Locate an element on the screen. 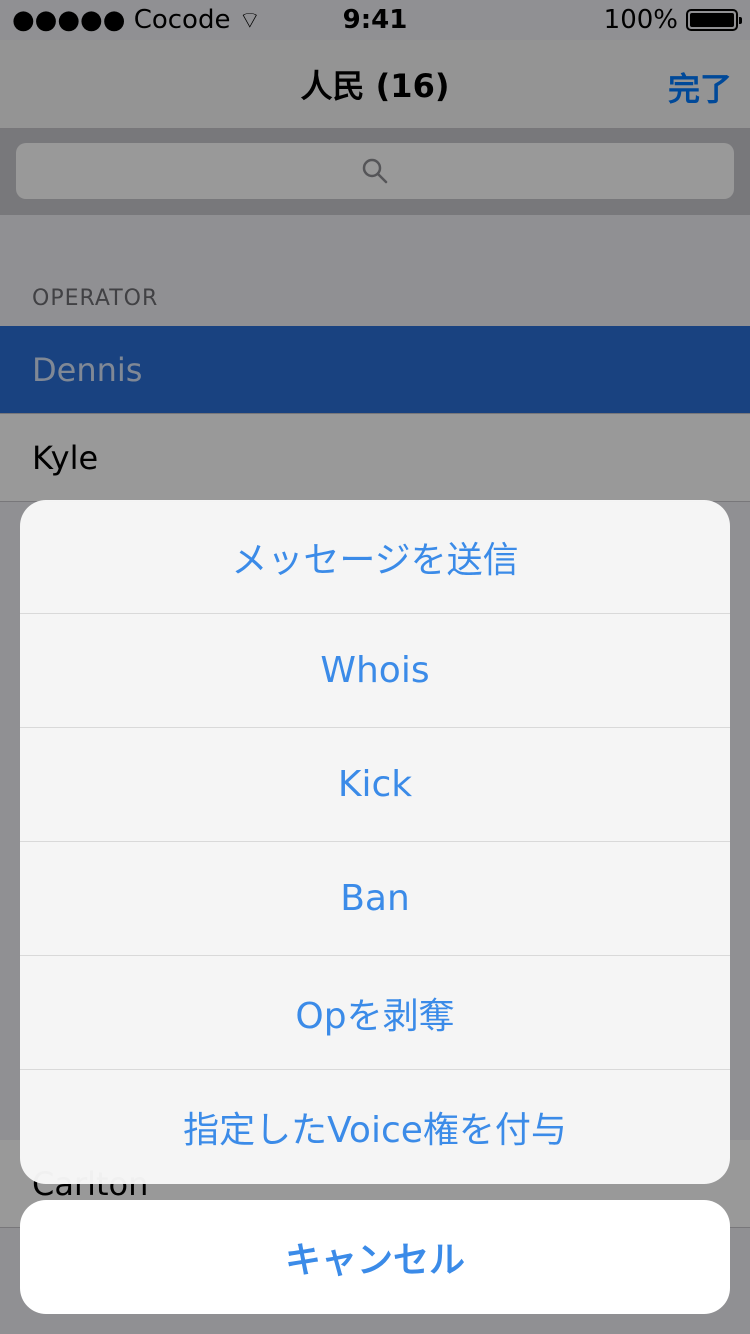  kick-button: Kick is located at coordinates (375, 785).